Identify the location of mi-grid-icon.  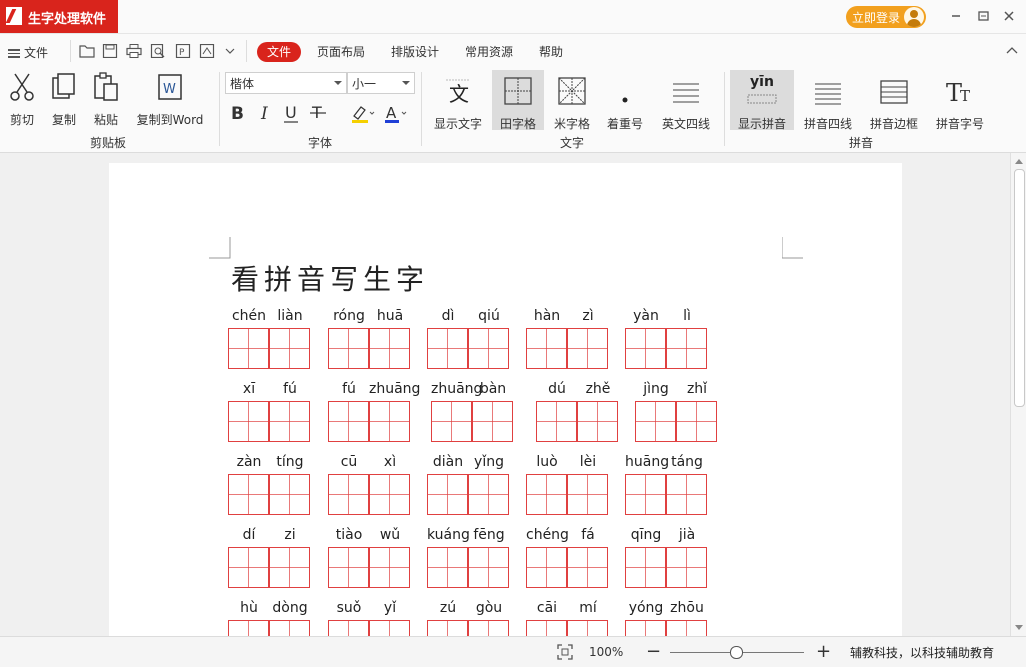
(572, 91).